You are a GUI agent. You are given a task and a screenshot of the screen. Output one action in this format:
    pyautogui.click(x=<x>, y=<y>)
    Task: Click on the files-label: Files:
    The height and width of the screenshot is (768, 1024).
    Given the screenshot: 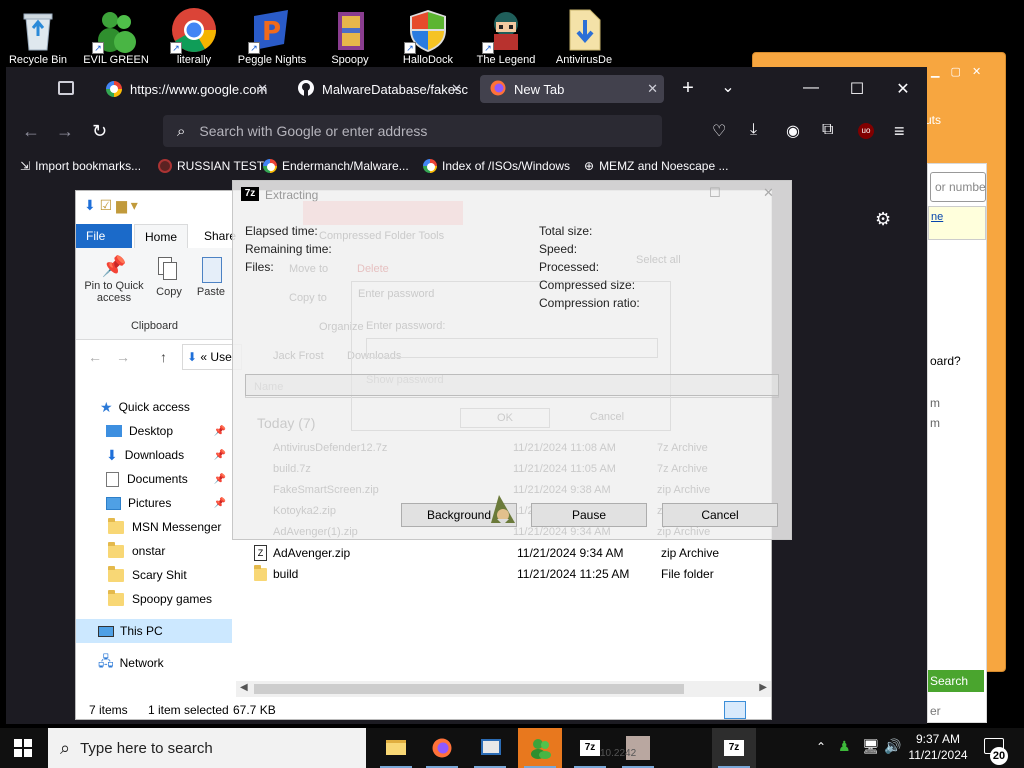 What is the action you would take?
    pyautogui.click(x=259, y=267)
    